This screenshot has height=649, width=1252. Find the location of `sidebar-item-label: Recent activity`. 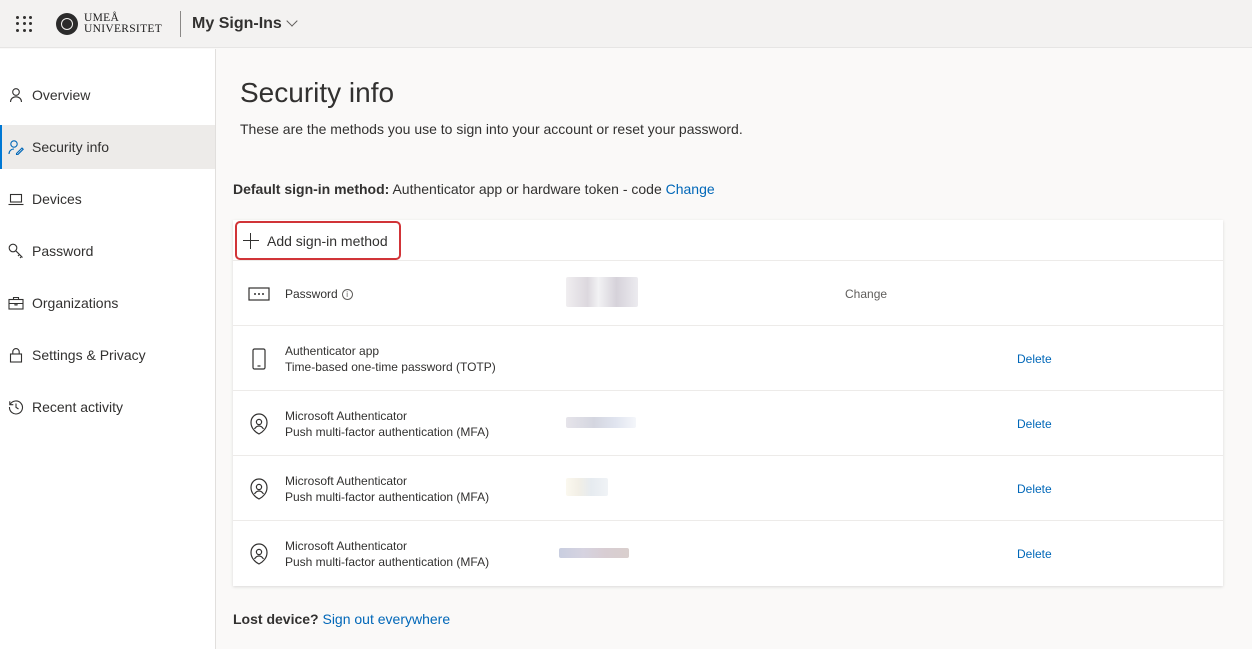

sidebar-item-label: Recent activity is located at coordinates (78, 407).